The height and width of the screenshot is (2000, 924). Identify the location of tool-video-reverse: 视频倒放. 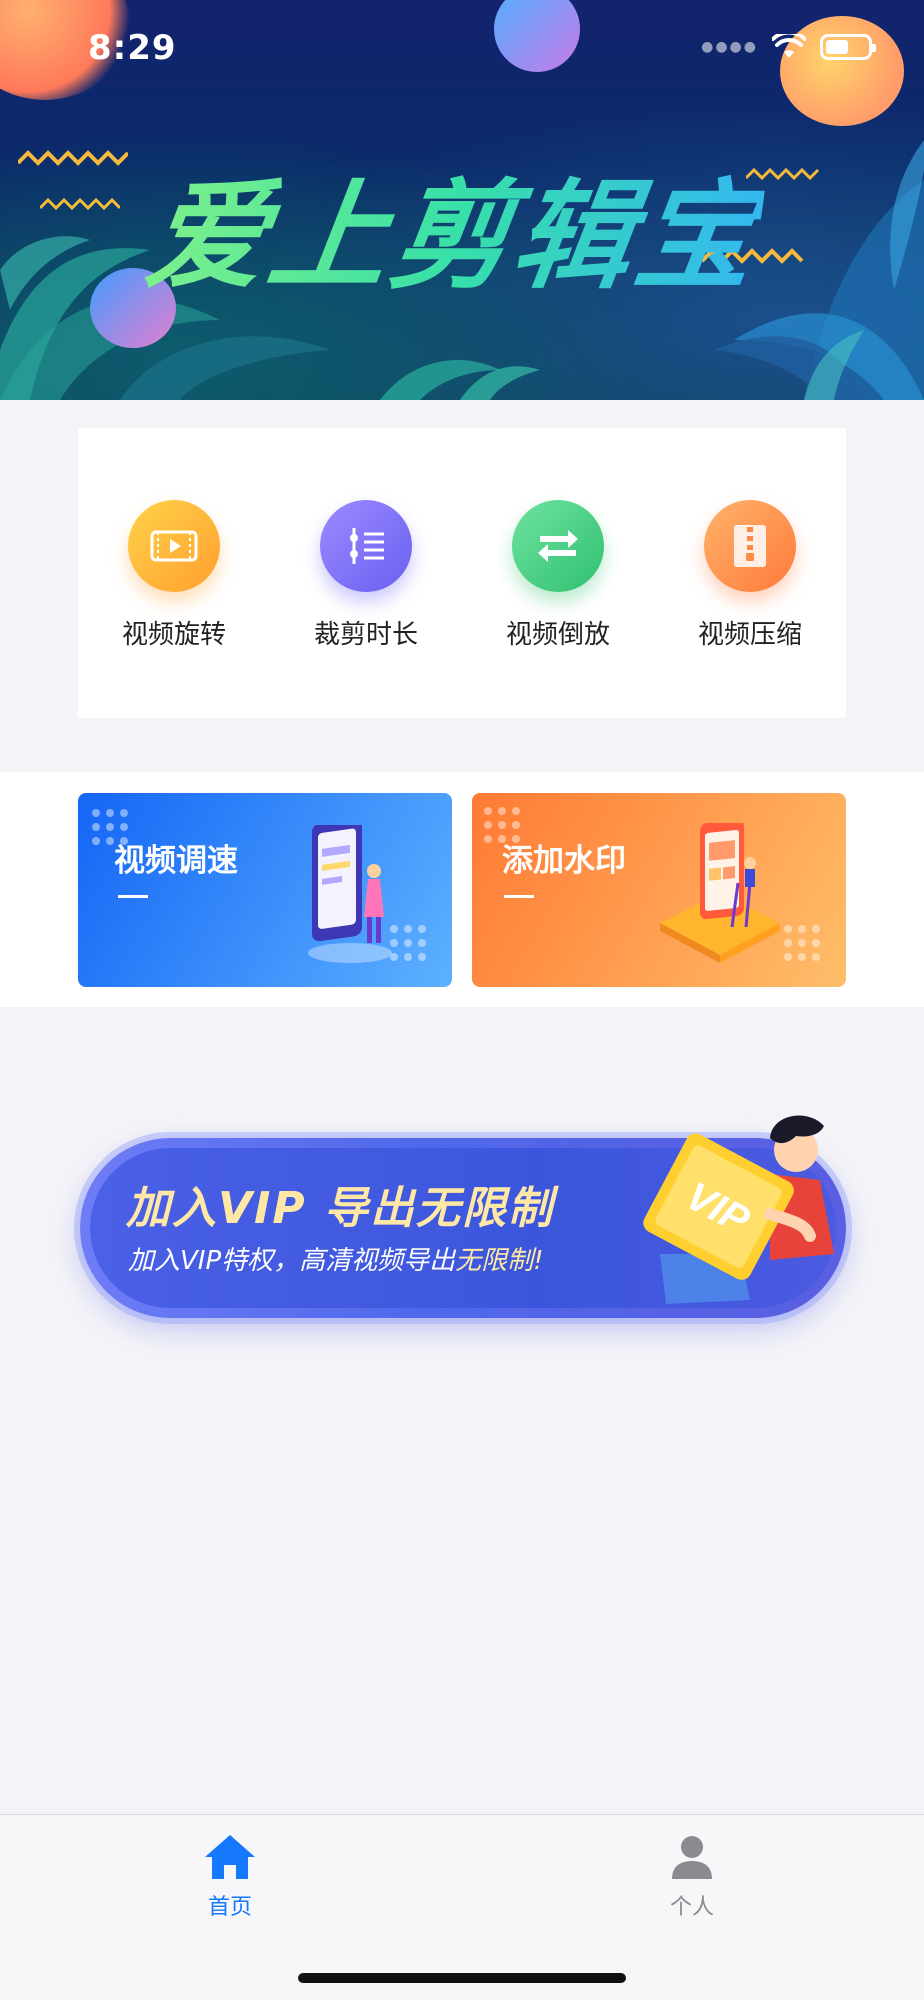
(558, 575).